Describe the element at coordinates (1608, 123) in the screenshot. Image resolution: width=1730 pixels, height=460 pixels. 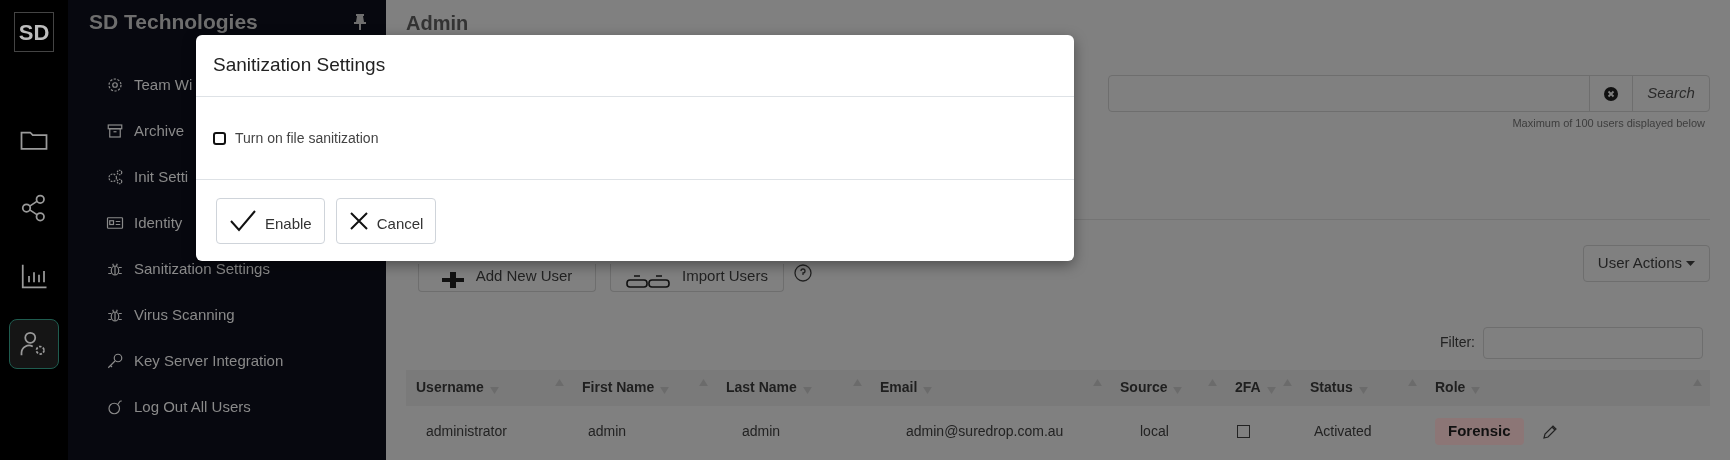
I see `hint-text: Maximum of 100 users displayed below` at that location.